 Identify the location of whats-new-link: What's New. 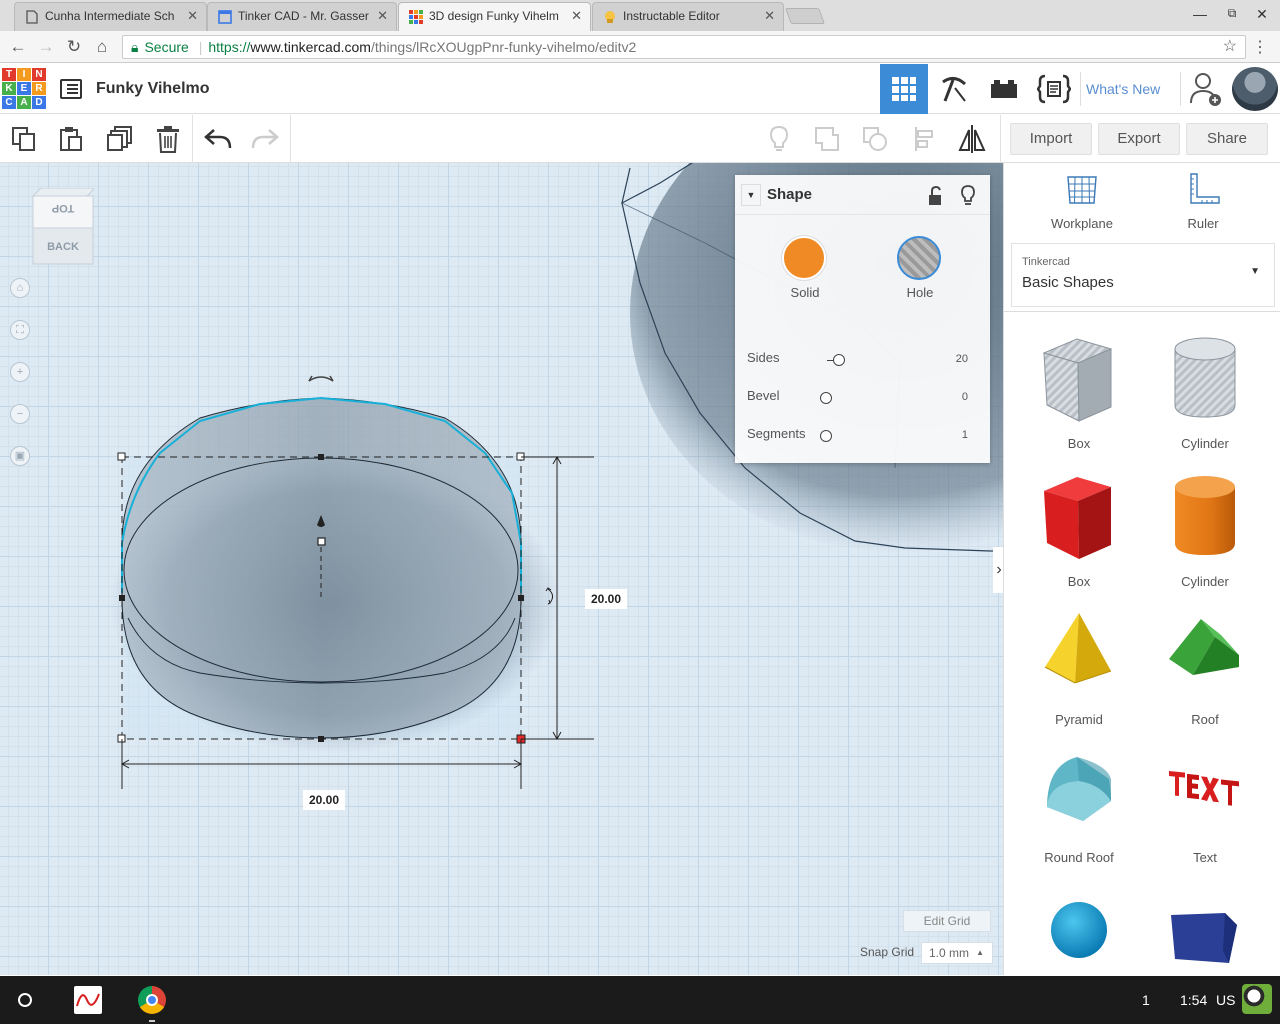
(1123, 89).